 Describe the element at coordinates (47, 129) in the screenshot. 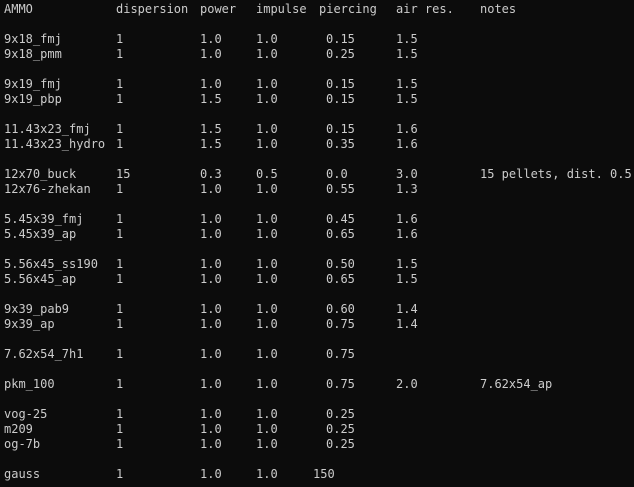

I see `ammo-name: 11.43x23_fmj` at that location.